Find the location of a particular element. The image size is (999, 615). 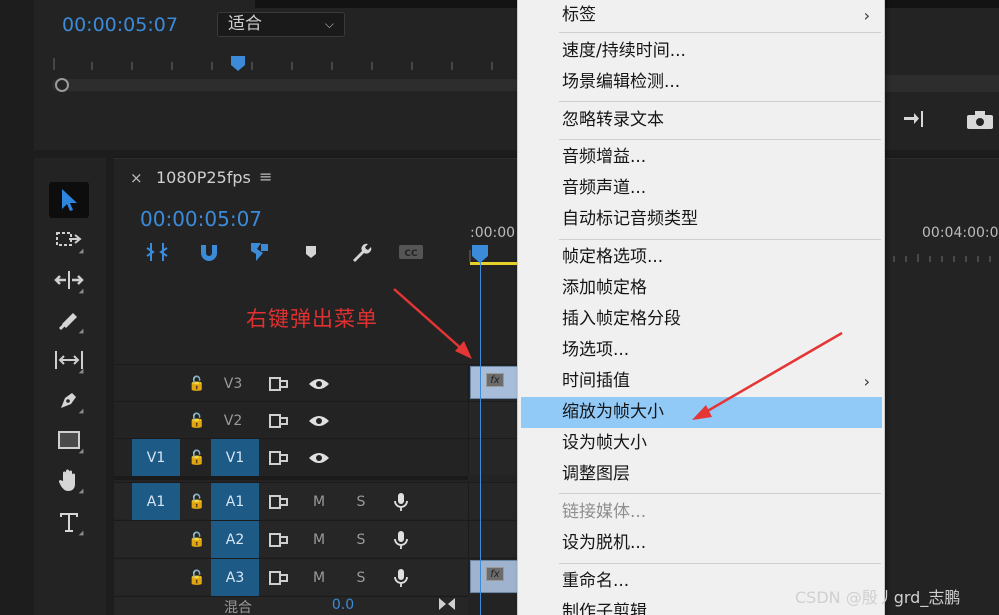

pen-tool is located at coordinates (69, 400).